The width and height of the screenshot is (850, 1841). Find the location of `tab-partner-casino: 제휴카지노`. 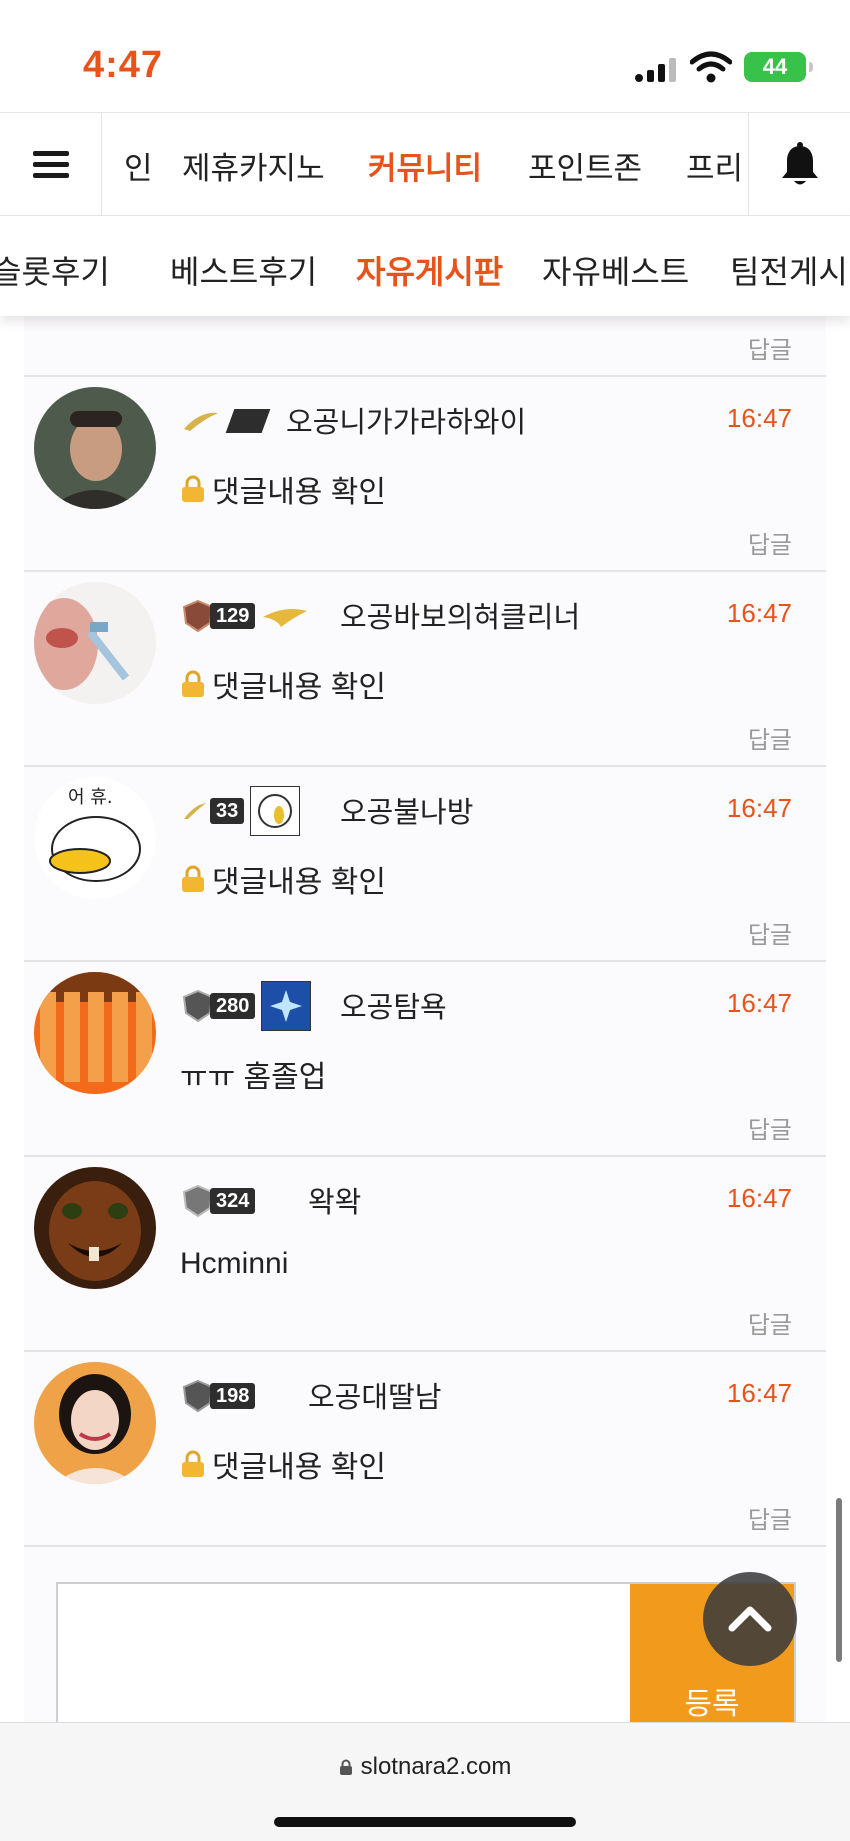

tab-partner-casino: 제휴카지노 is located at coordinates (253, 165).